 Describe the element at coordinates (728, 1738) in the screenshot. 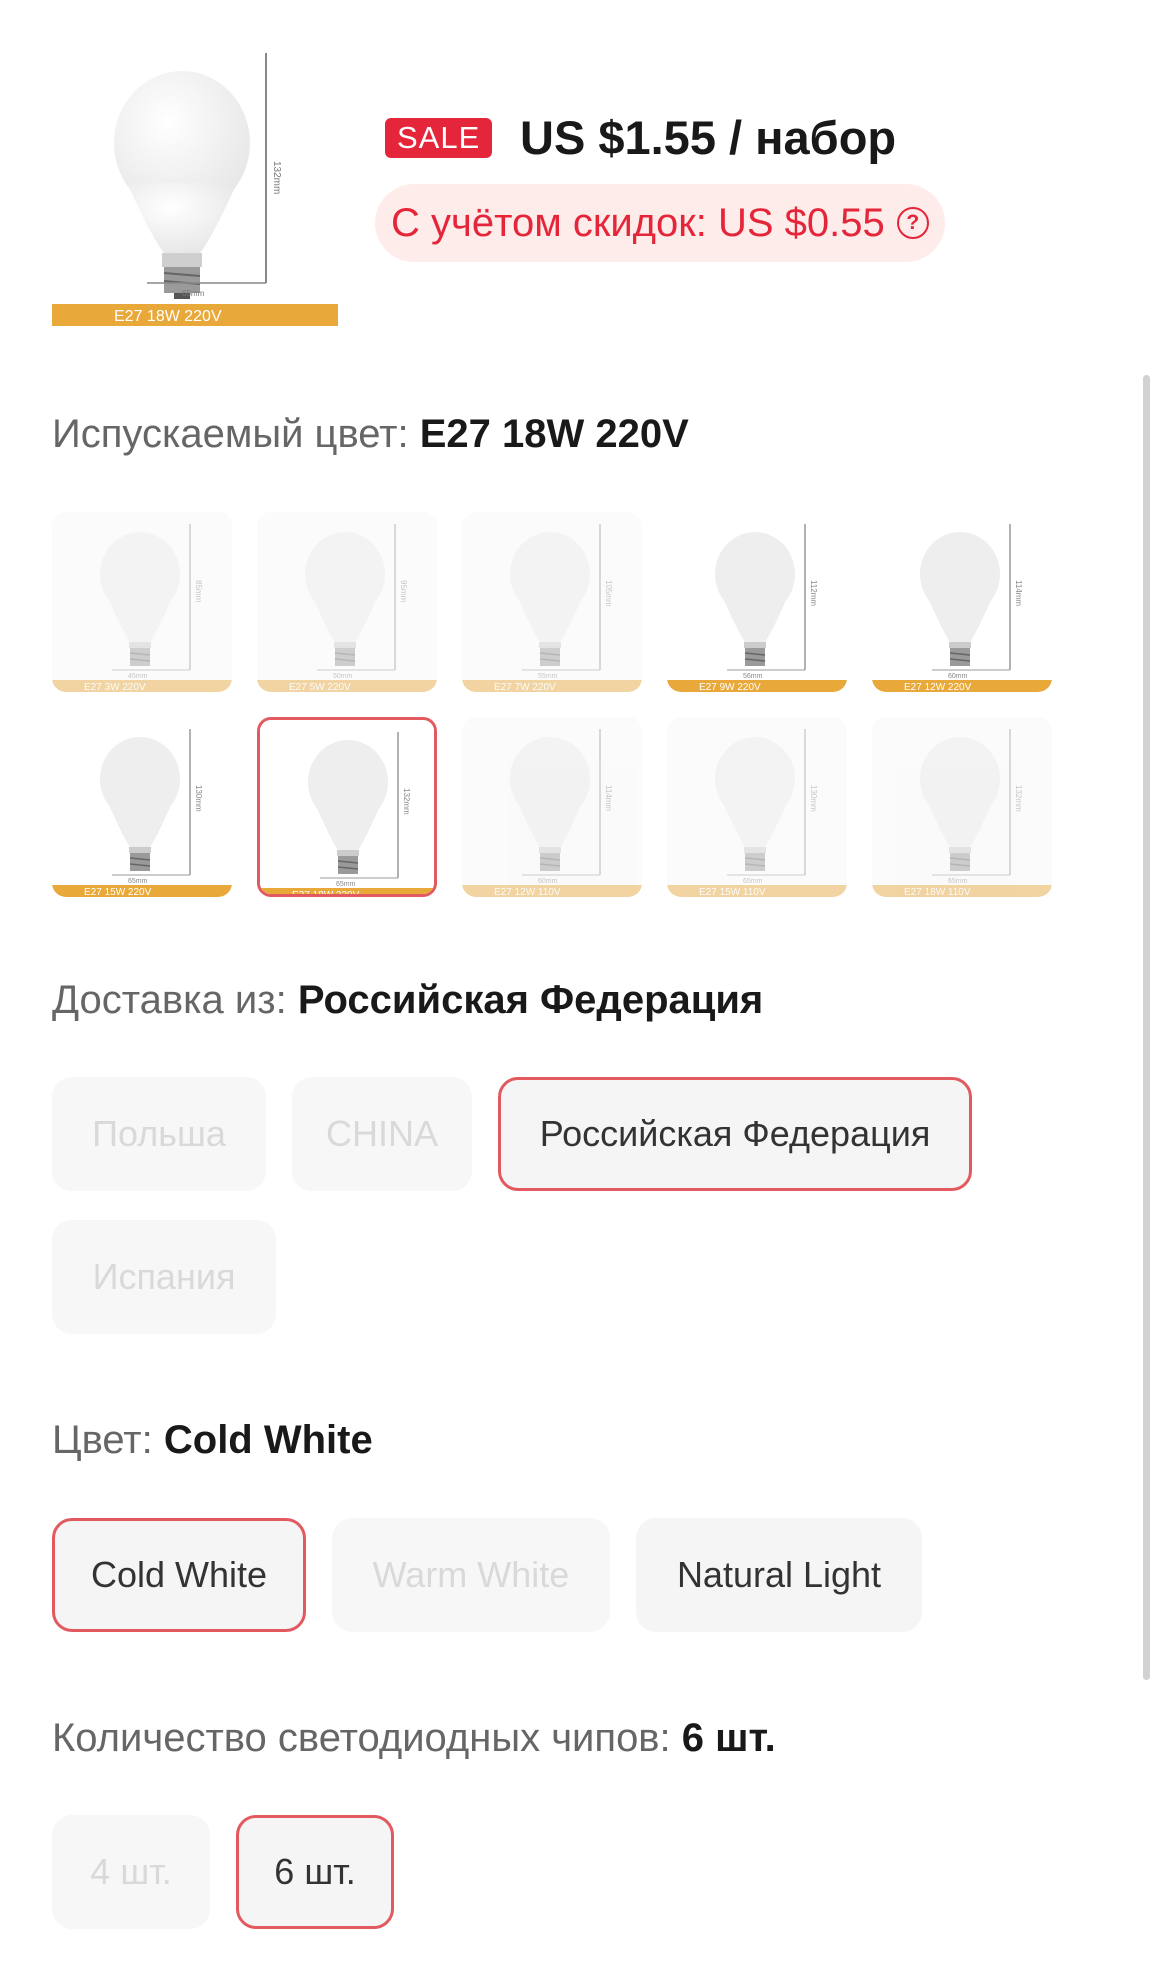

I see `led-chips-selected: 6 шт.` at that location.